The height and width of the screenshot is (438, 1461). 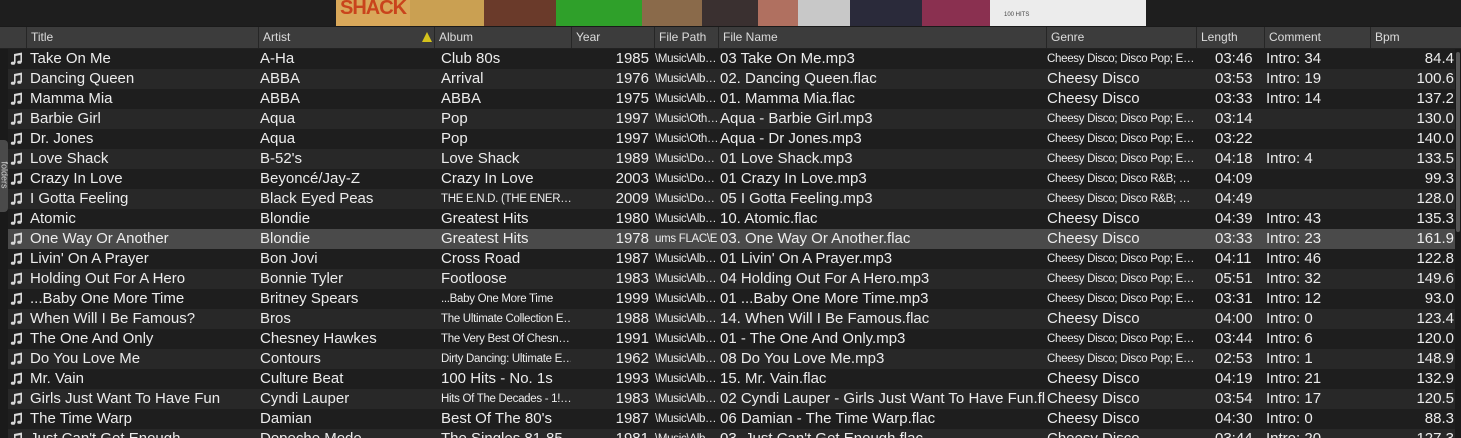 What do you see at coordinates (1435, 338) in the screenshot?
I see `track-bpm-cell: 120.0` at bounding box center [1435, 338].